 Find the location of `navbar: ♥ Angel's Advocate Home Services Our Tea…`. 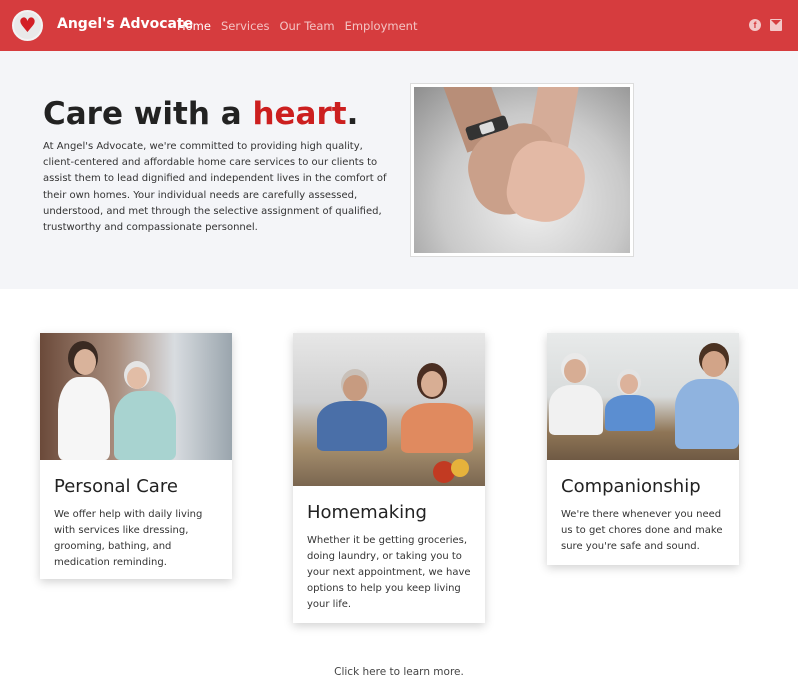

navbar: ♥ Angel's Advocate Home Services Our Tea… is located at coordinates (399, 25).